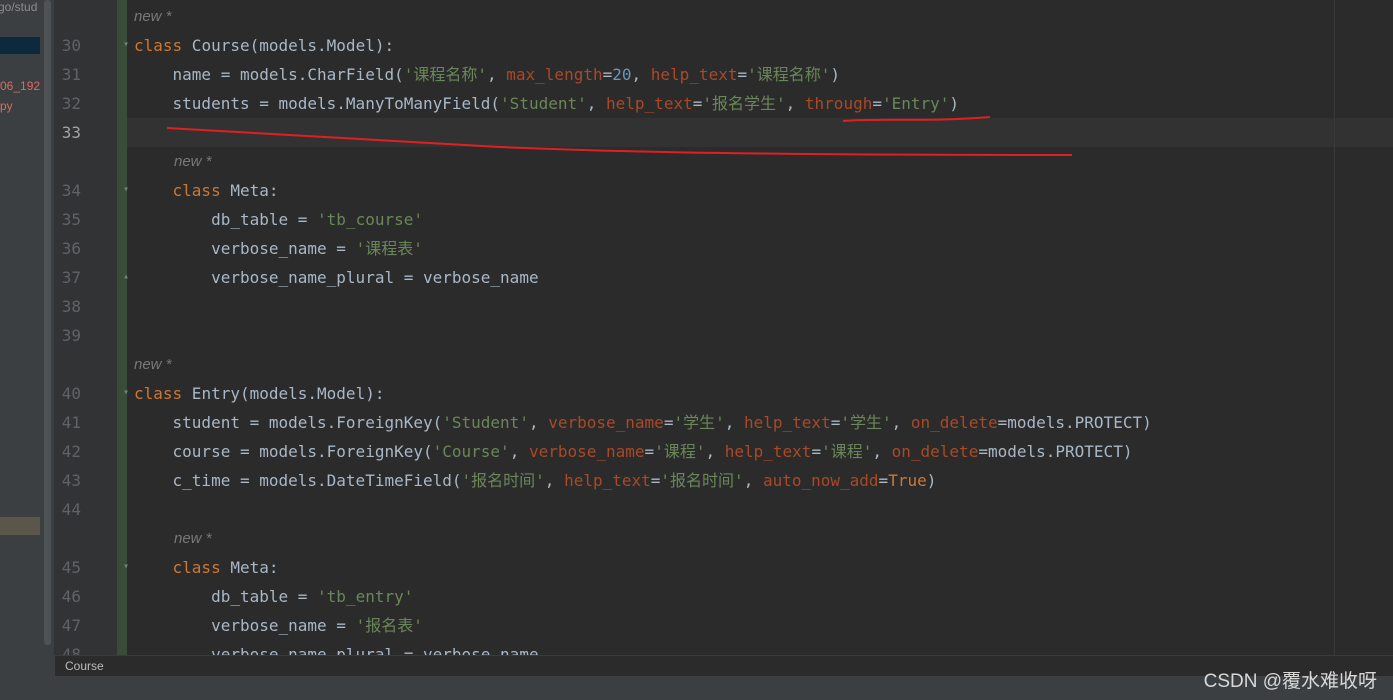 This screenshot has width=1393, height=700. I want to click on line-number: 42, so click(68, 451).